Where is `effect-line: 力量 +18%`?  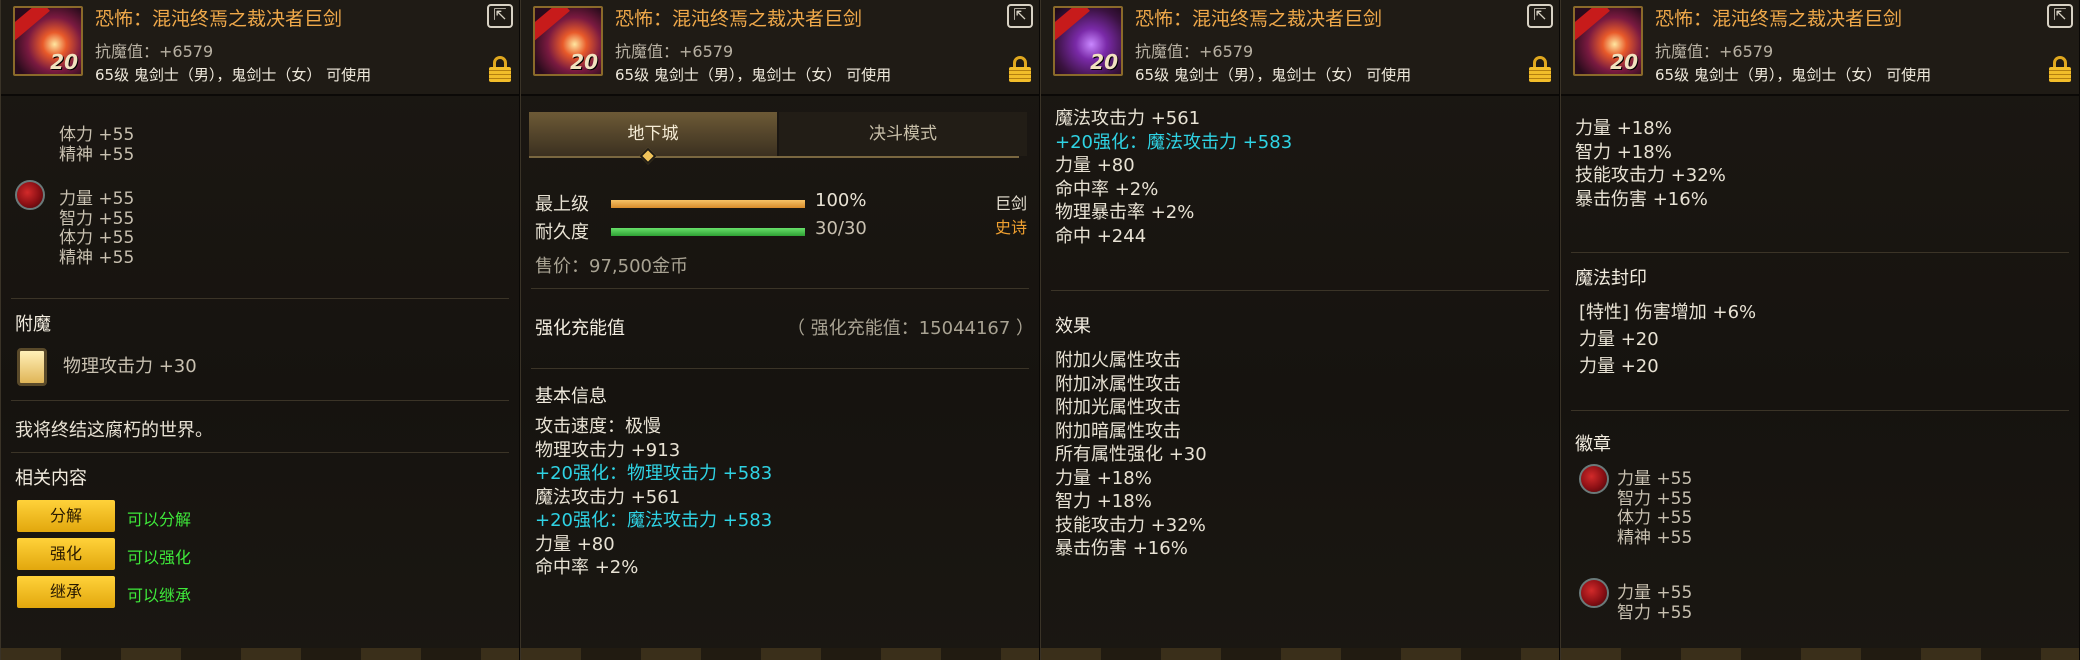 effect-line: 力量 +18% is located at coordinates (1623, 128).